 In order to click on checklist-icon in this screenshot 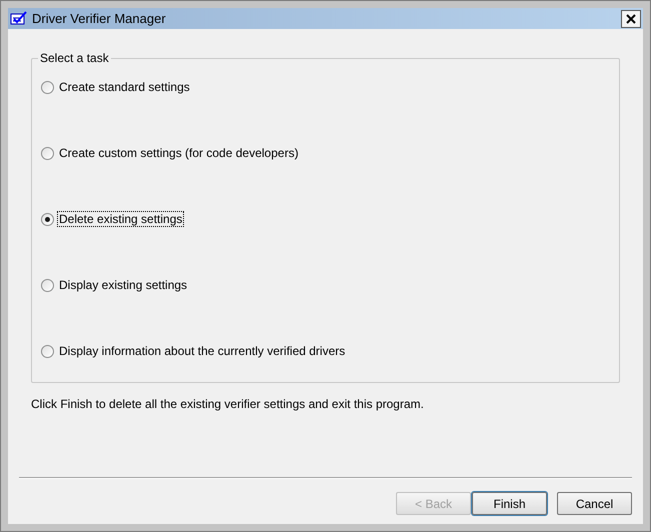, I will do `click(18, 18)`.